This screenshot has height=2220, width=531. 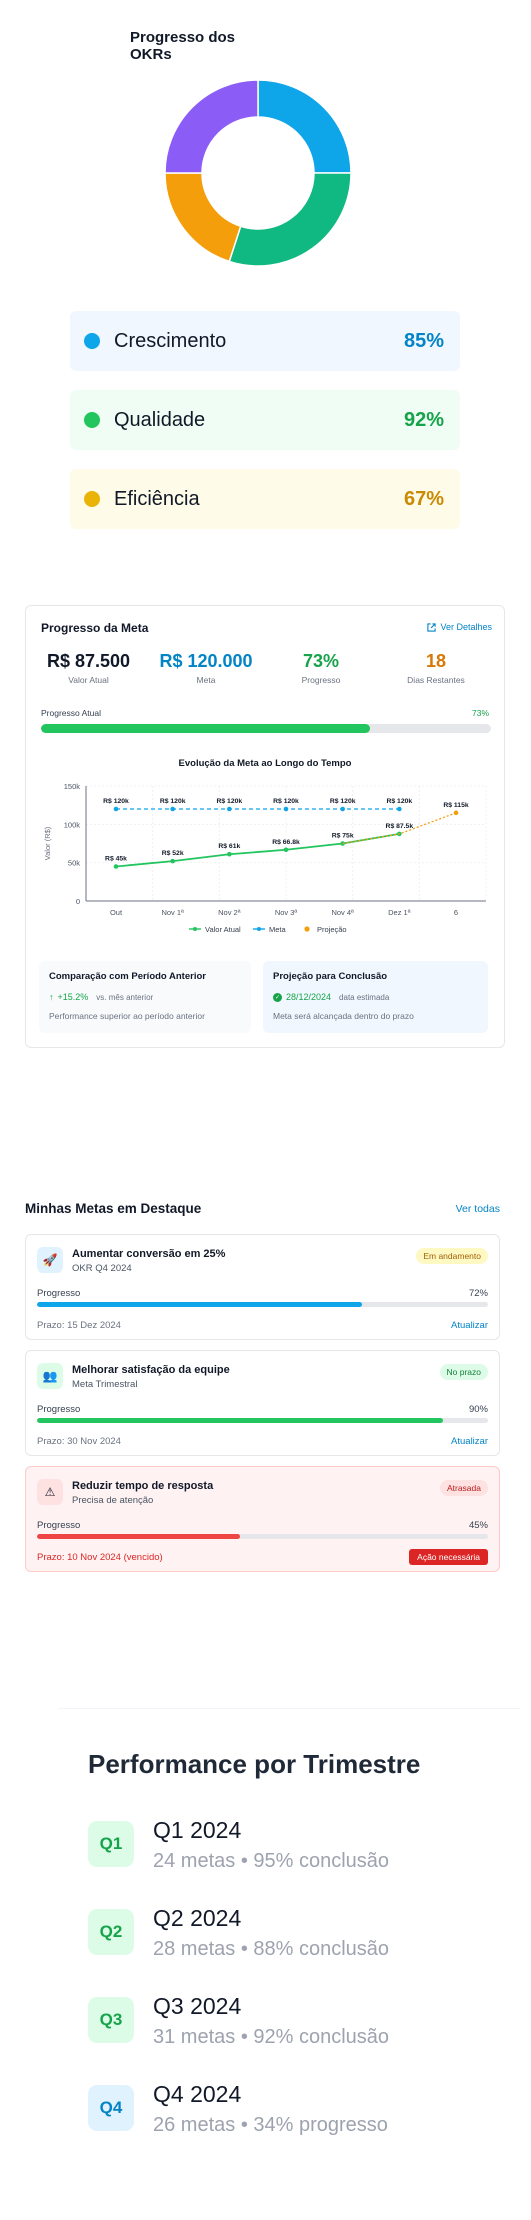 I want to click on kpi-label: Qualidade, so click(x=160, y=419).